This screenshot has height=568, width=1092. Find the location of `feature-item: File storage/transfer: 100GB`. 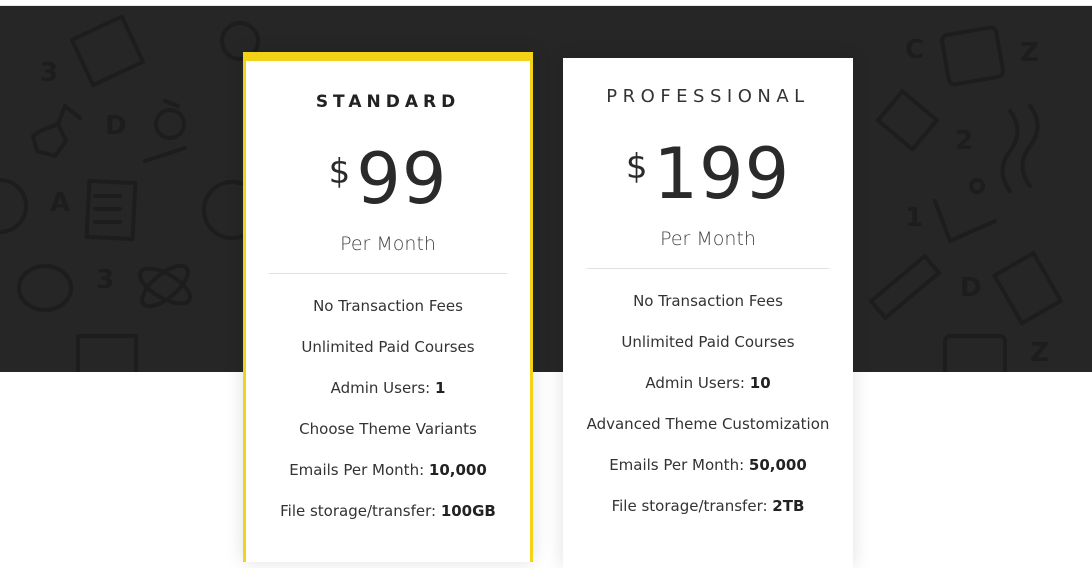

feature-item: File storage/transfer: 100GB is located at coordinates (388, 519).